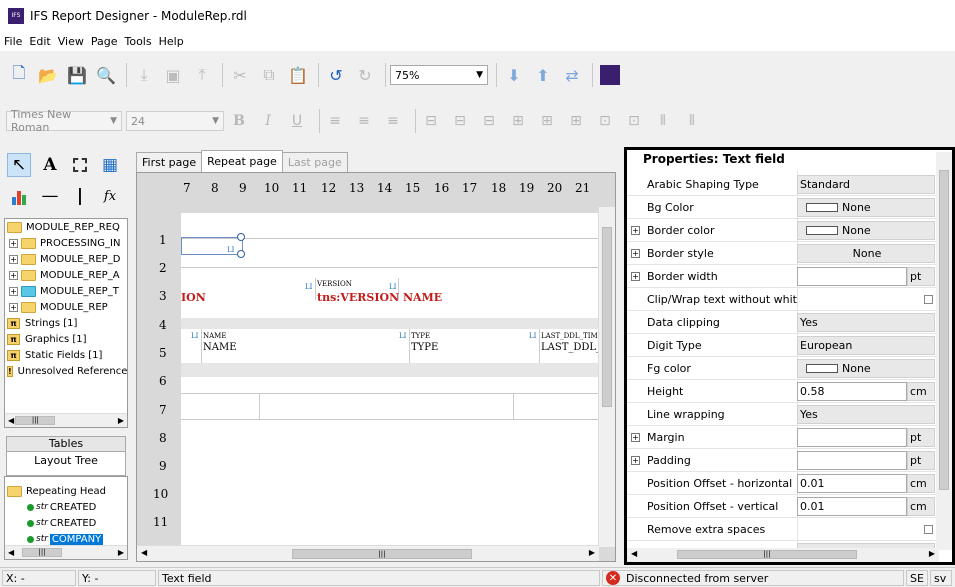 This screenshot has width=955, height=587. I want to click on align-objects-right-icon: ⊟, so click(489, 121).